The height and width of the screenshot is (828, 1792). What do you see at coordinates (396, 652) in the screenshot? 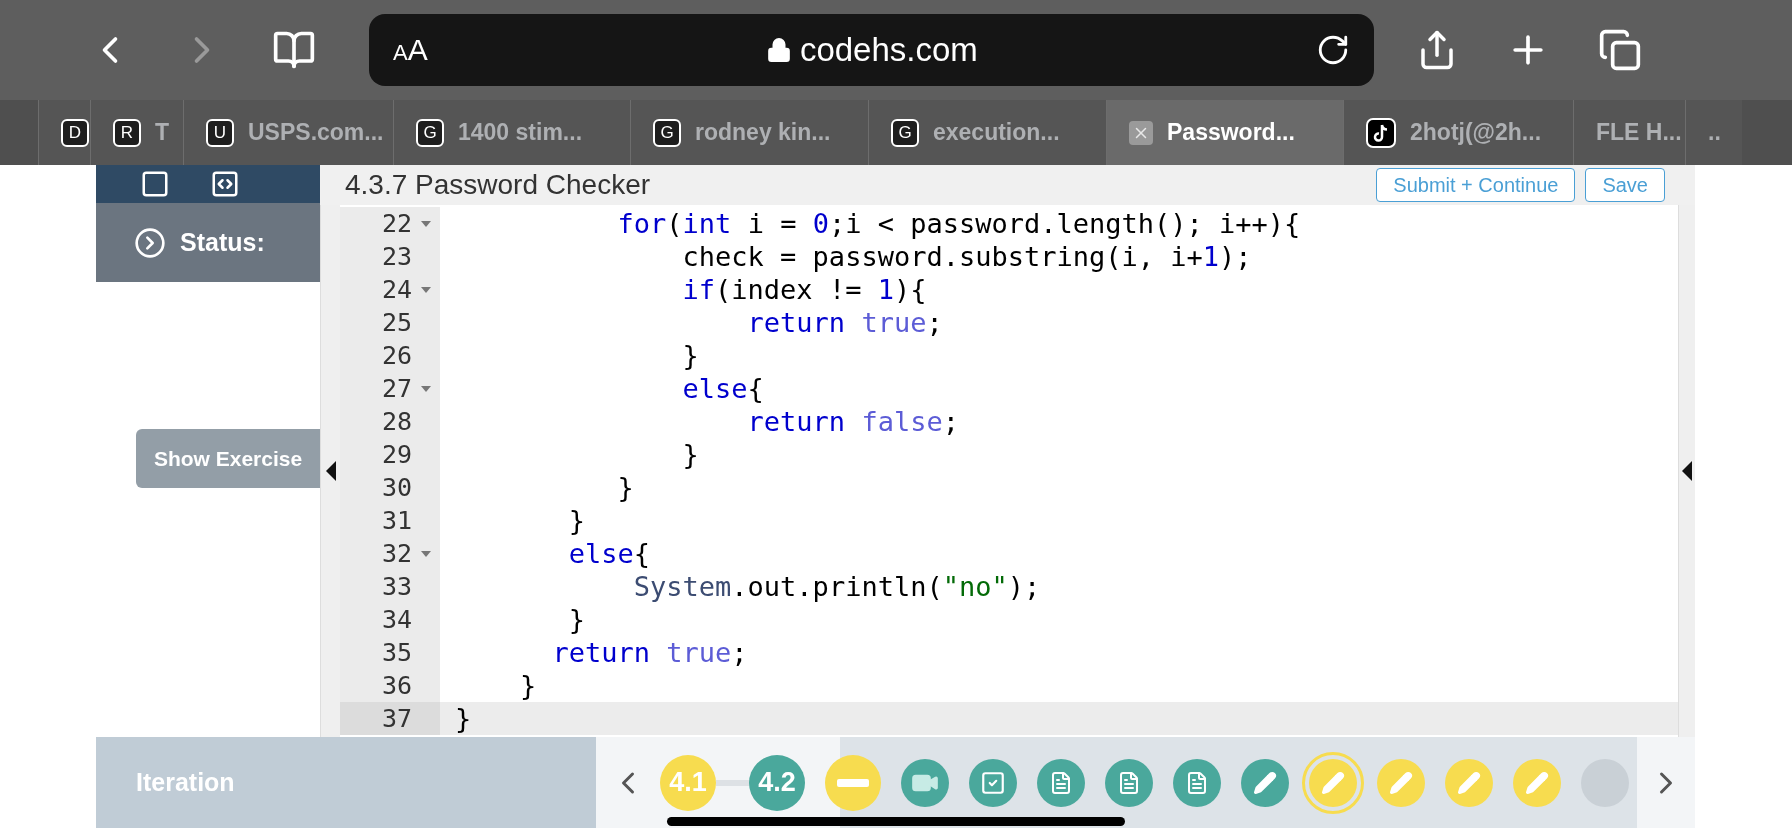
I see `line-number: 35` at bounding box center [396, 652].